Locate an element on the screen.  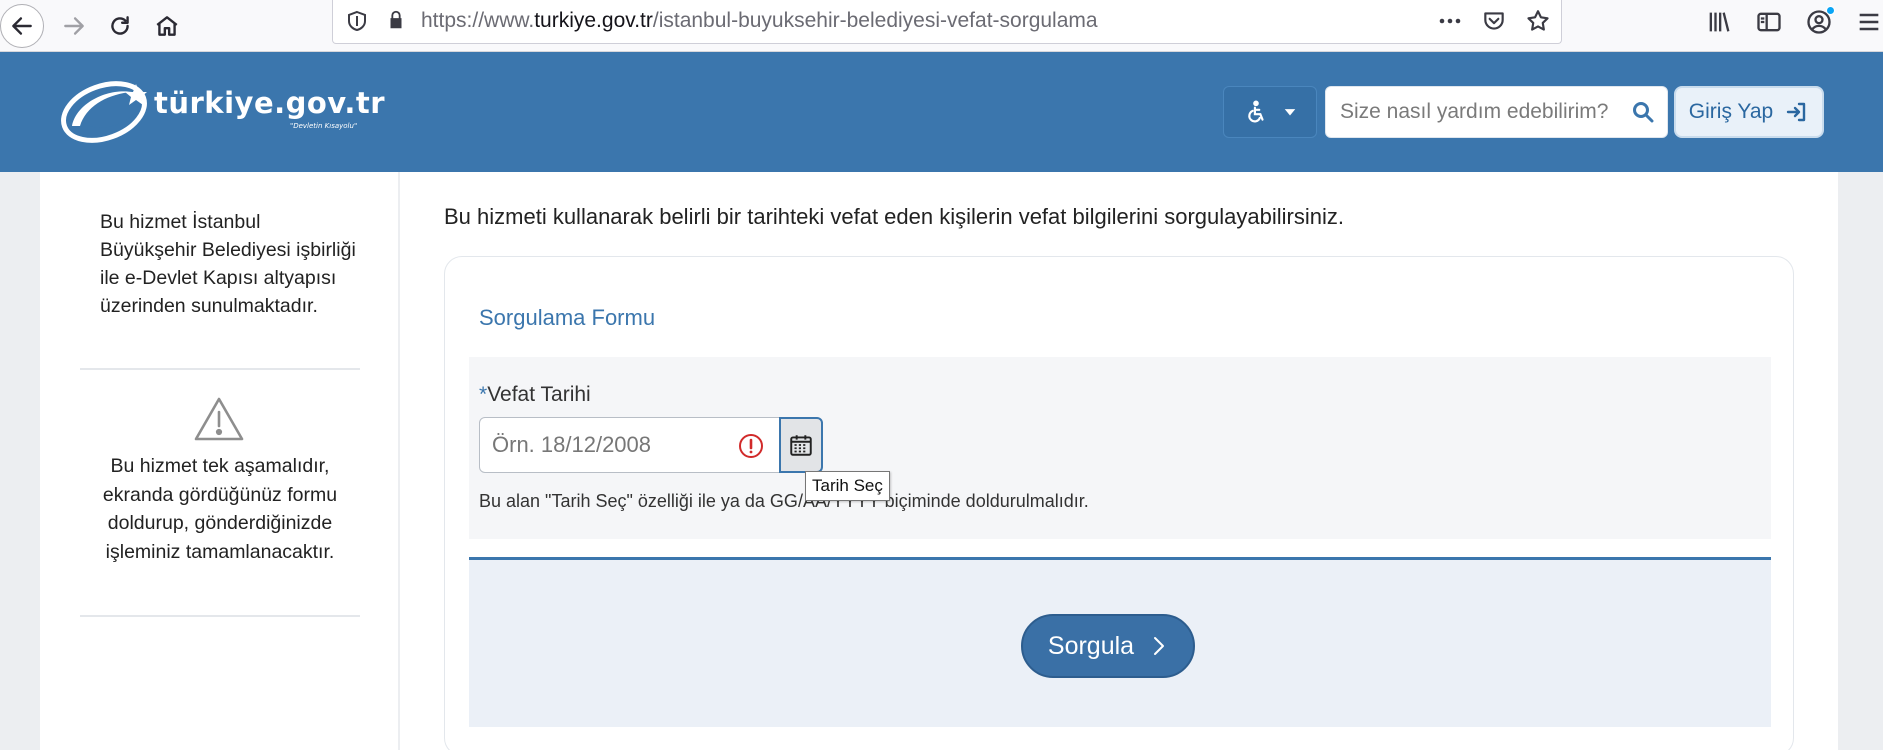
arrow-right-icon is located at coordinates (74, 26).